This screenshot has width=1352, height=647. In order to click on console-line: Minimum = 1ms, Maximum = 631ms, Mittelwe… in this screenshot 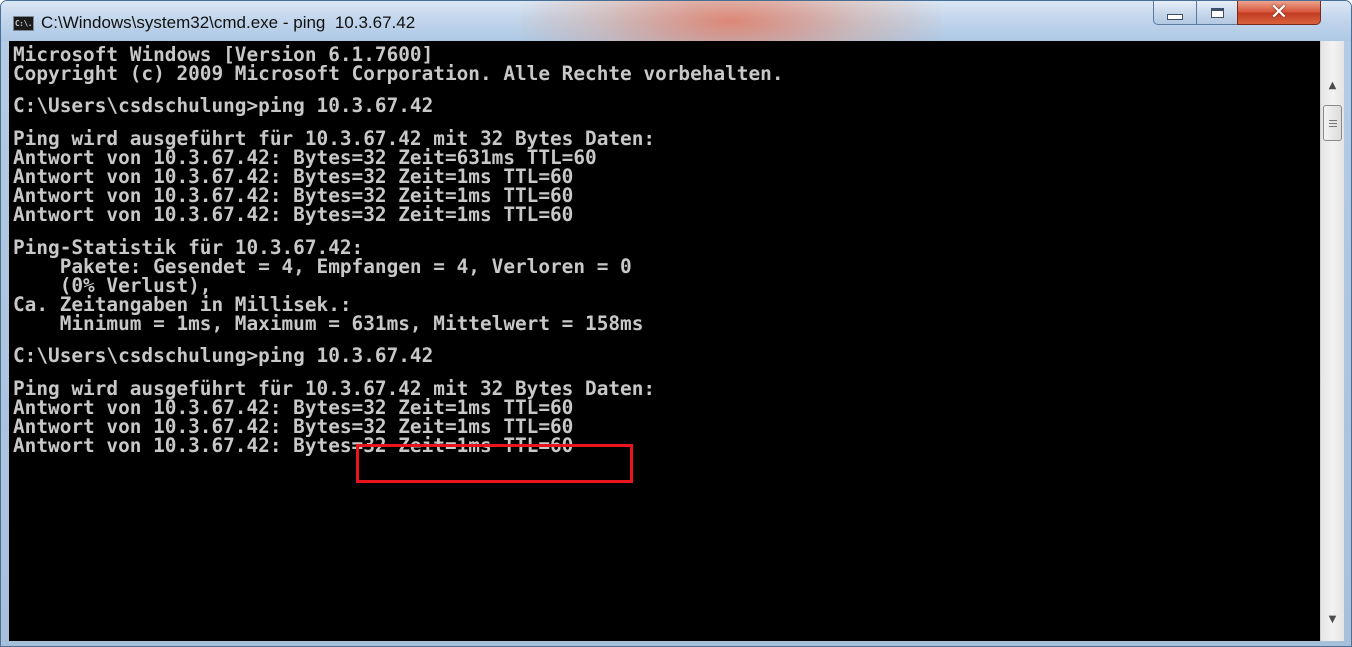, I will do `click(328, 324)`.